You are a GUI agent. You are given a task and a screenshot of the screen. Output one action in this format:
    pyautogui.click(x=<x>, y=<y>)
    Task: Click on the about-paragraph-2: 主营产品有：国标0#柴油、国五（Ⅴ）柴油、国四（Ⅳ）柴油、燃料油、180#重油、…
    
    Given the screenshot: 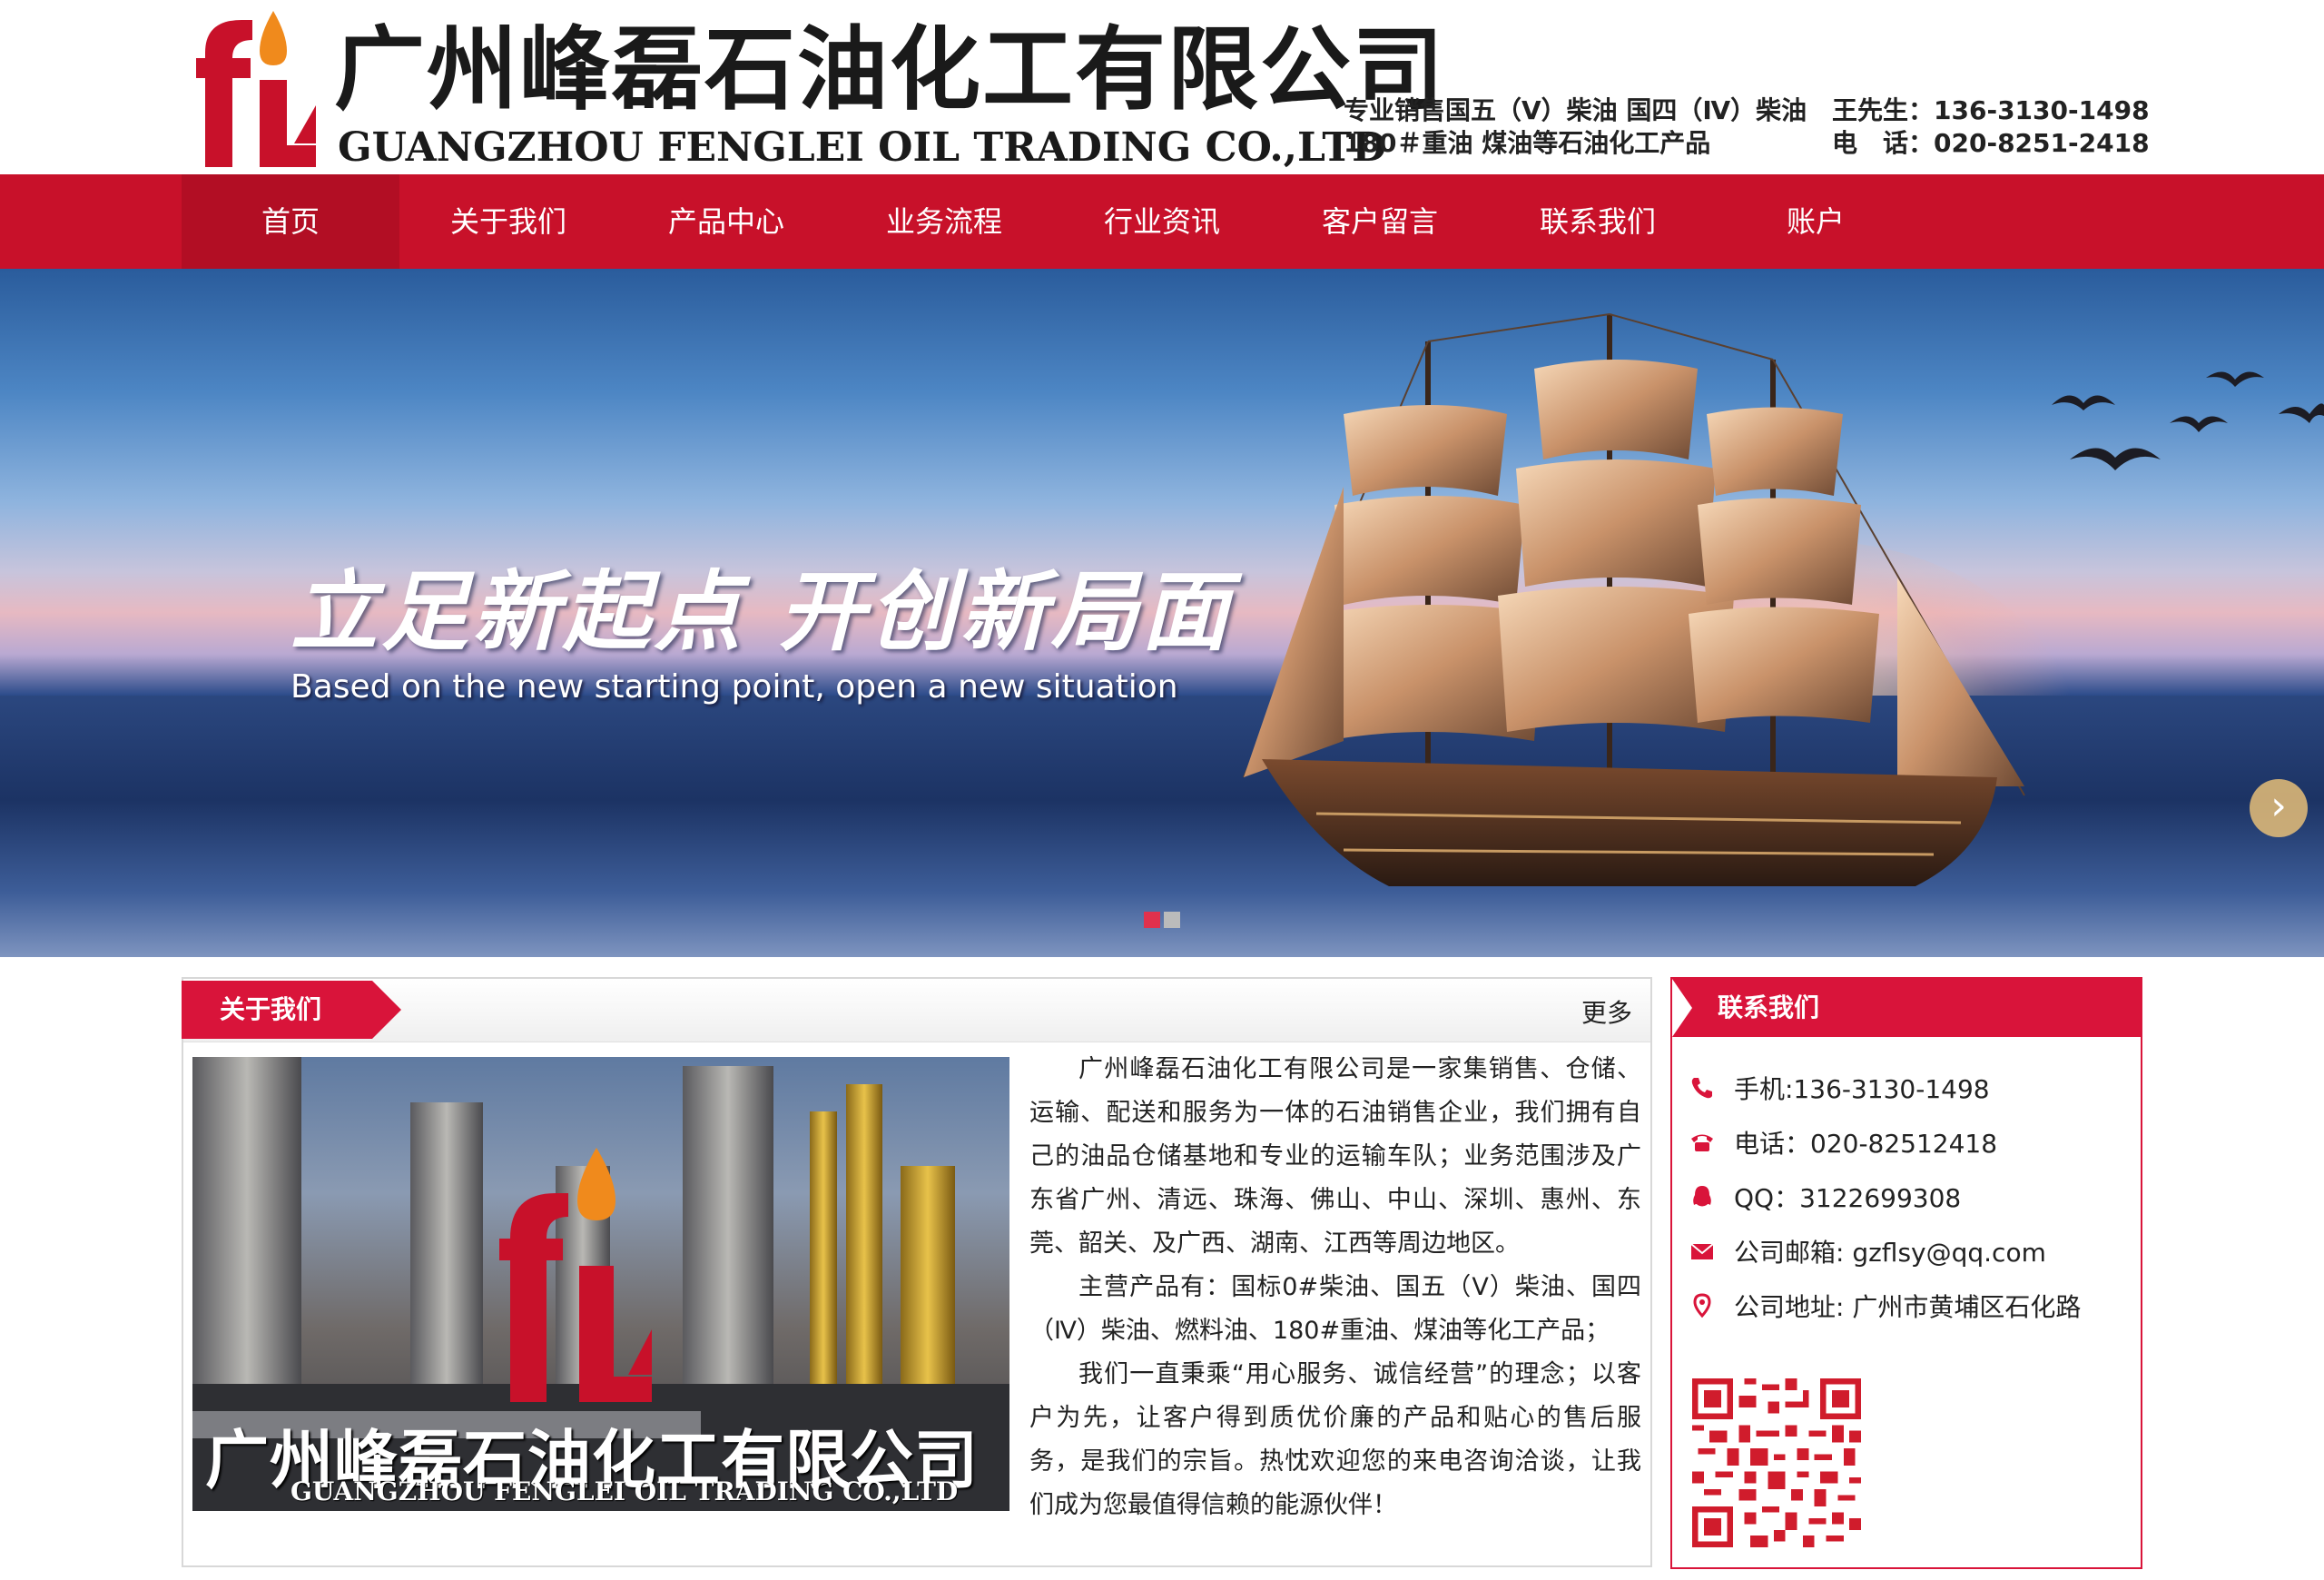 What is the action you would take?
    pyautogui.click(x=1335, y=1309)
    